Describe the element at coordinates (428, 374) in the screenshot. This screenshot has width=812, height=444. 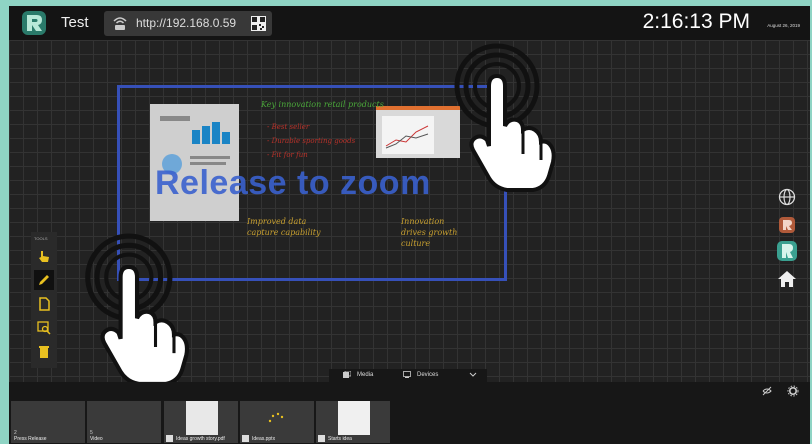
I see `tab-label: Devices` at that location.